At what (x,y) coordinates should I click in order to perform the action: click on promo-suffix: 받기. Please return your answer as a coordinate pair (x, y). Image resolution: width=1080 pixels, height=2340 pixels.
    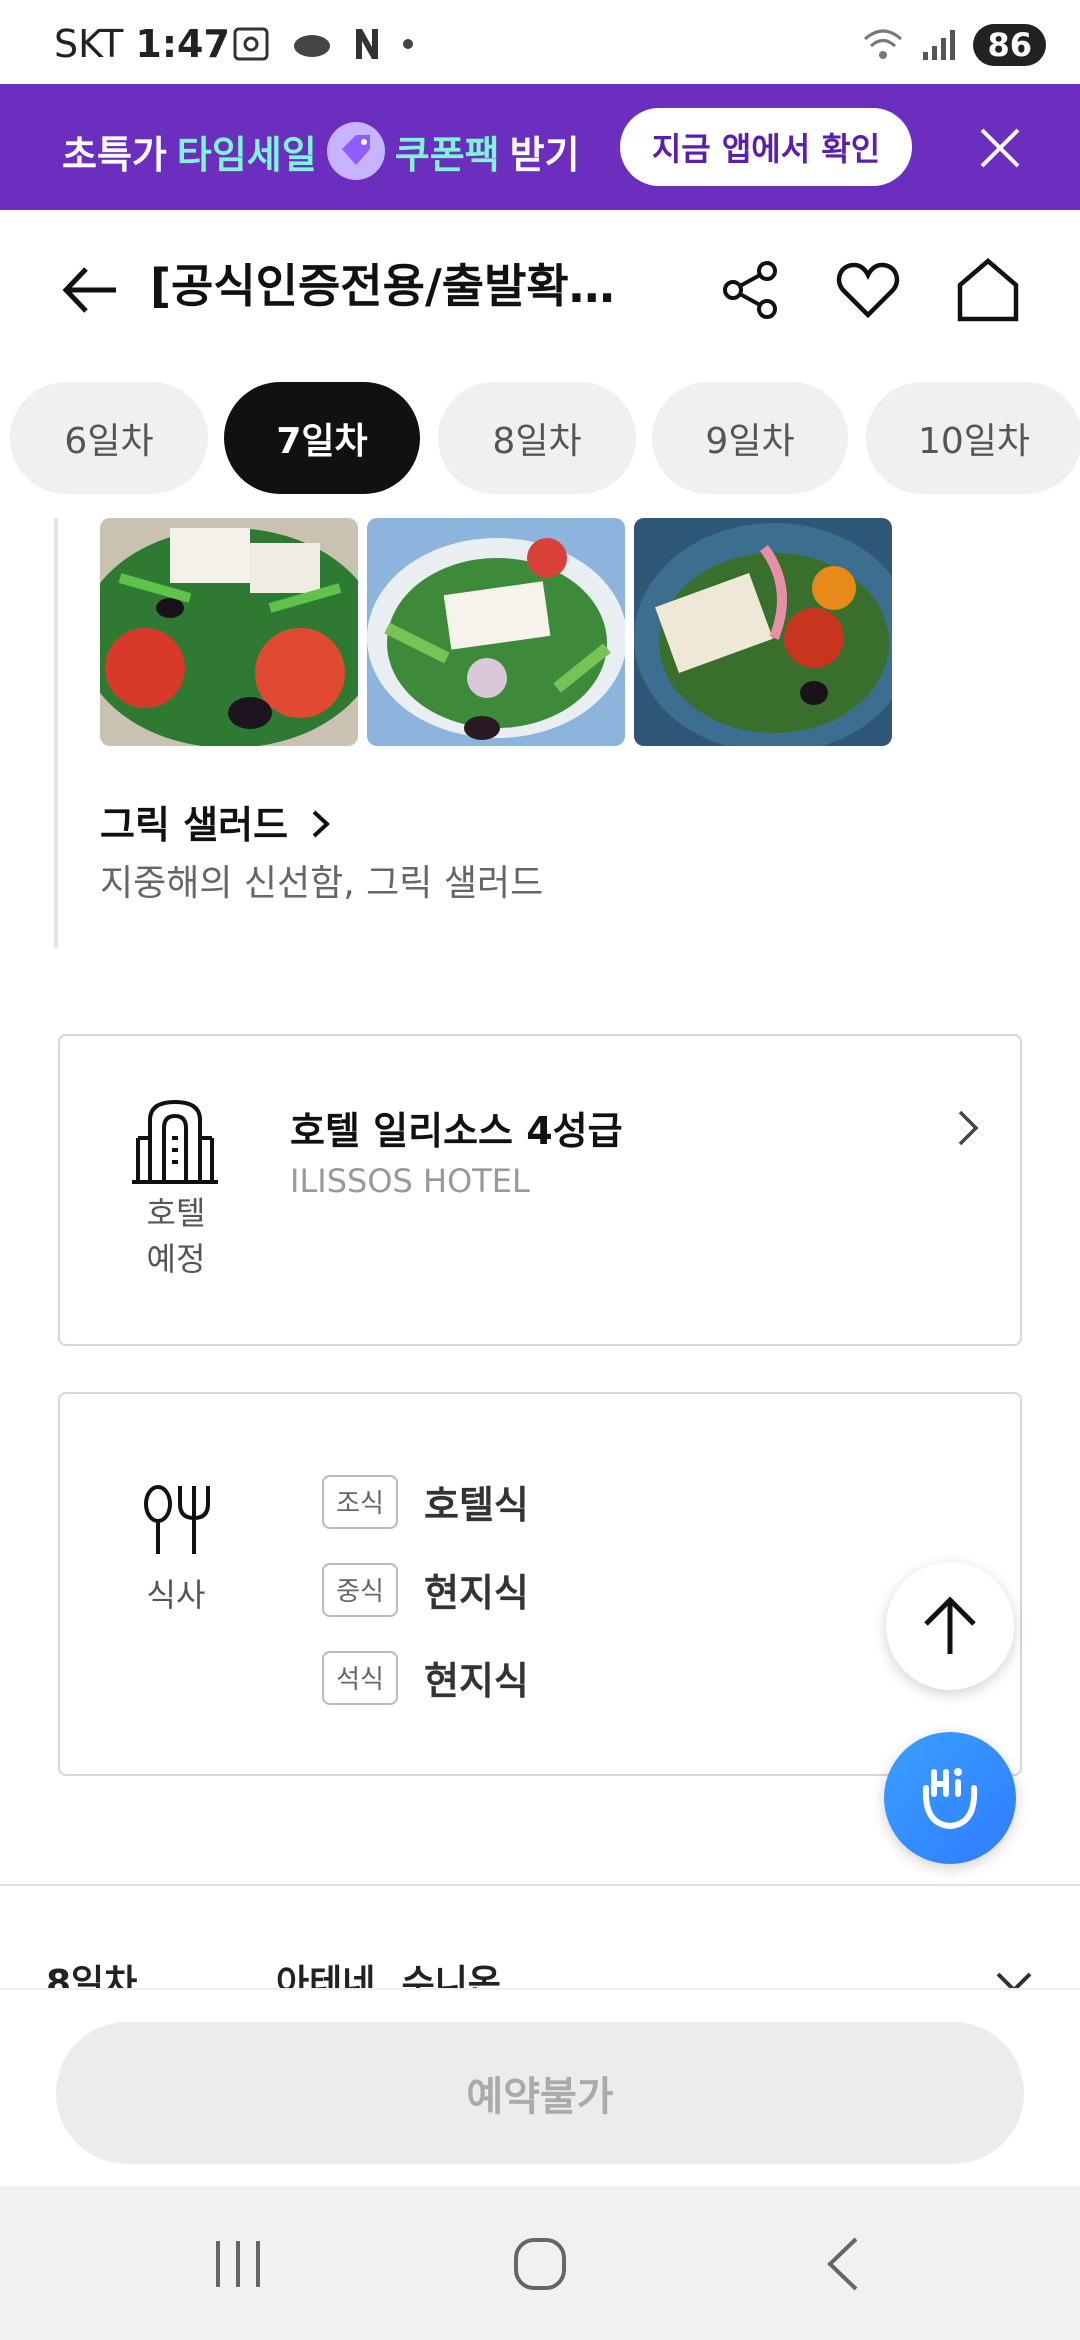
    Looking at the image, I should click on (544, 154).